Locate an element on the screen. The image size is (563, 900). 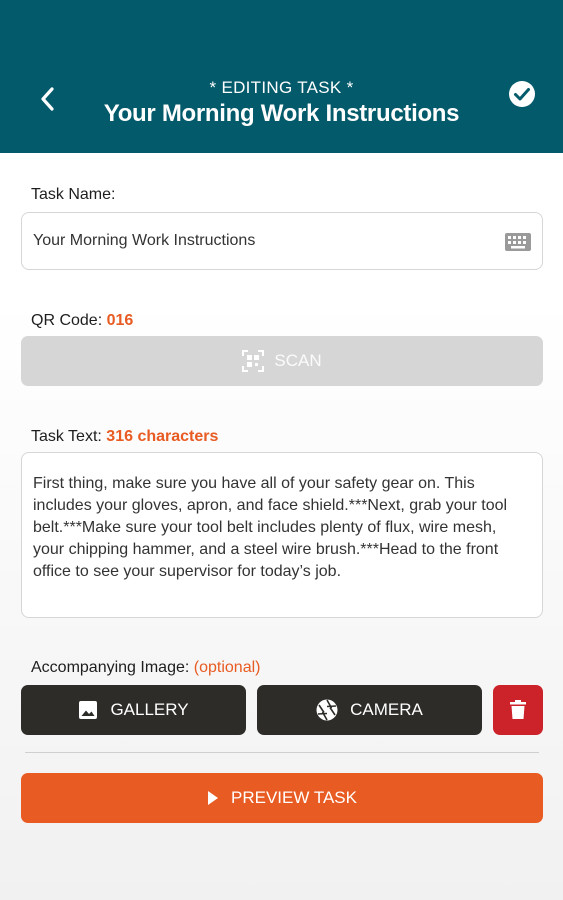
preview-task-button: PREVIEW TASK is located at coordinates (282, 798).